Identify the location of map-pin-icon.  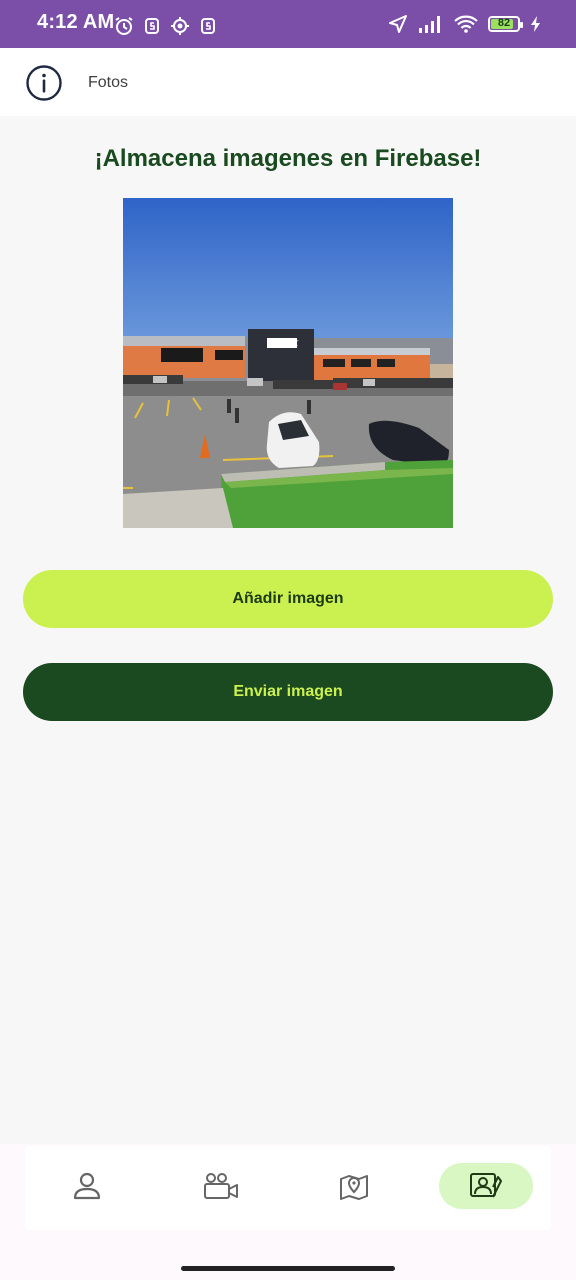
(354, 1187).